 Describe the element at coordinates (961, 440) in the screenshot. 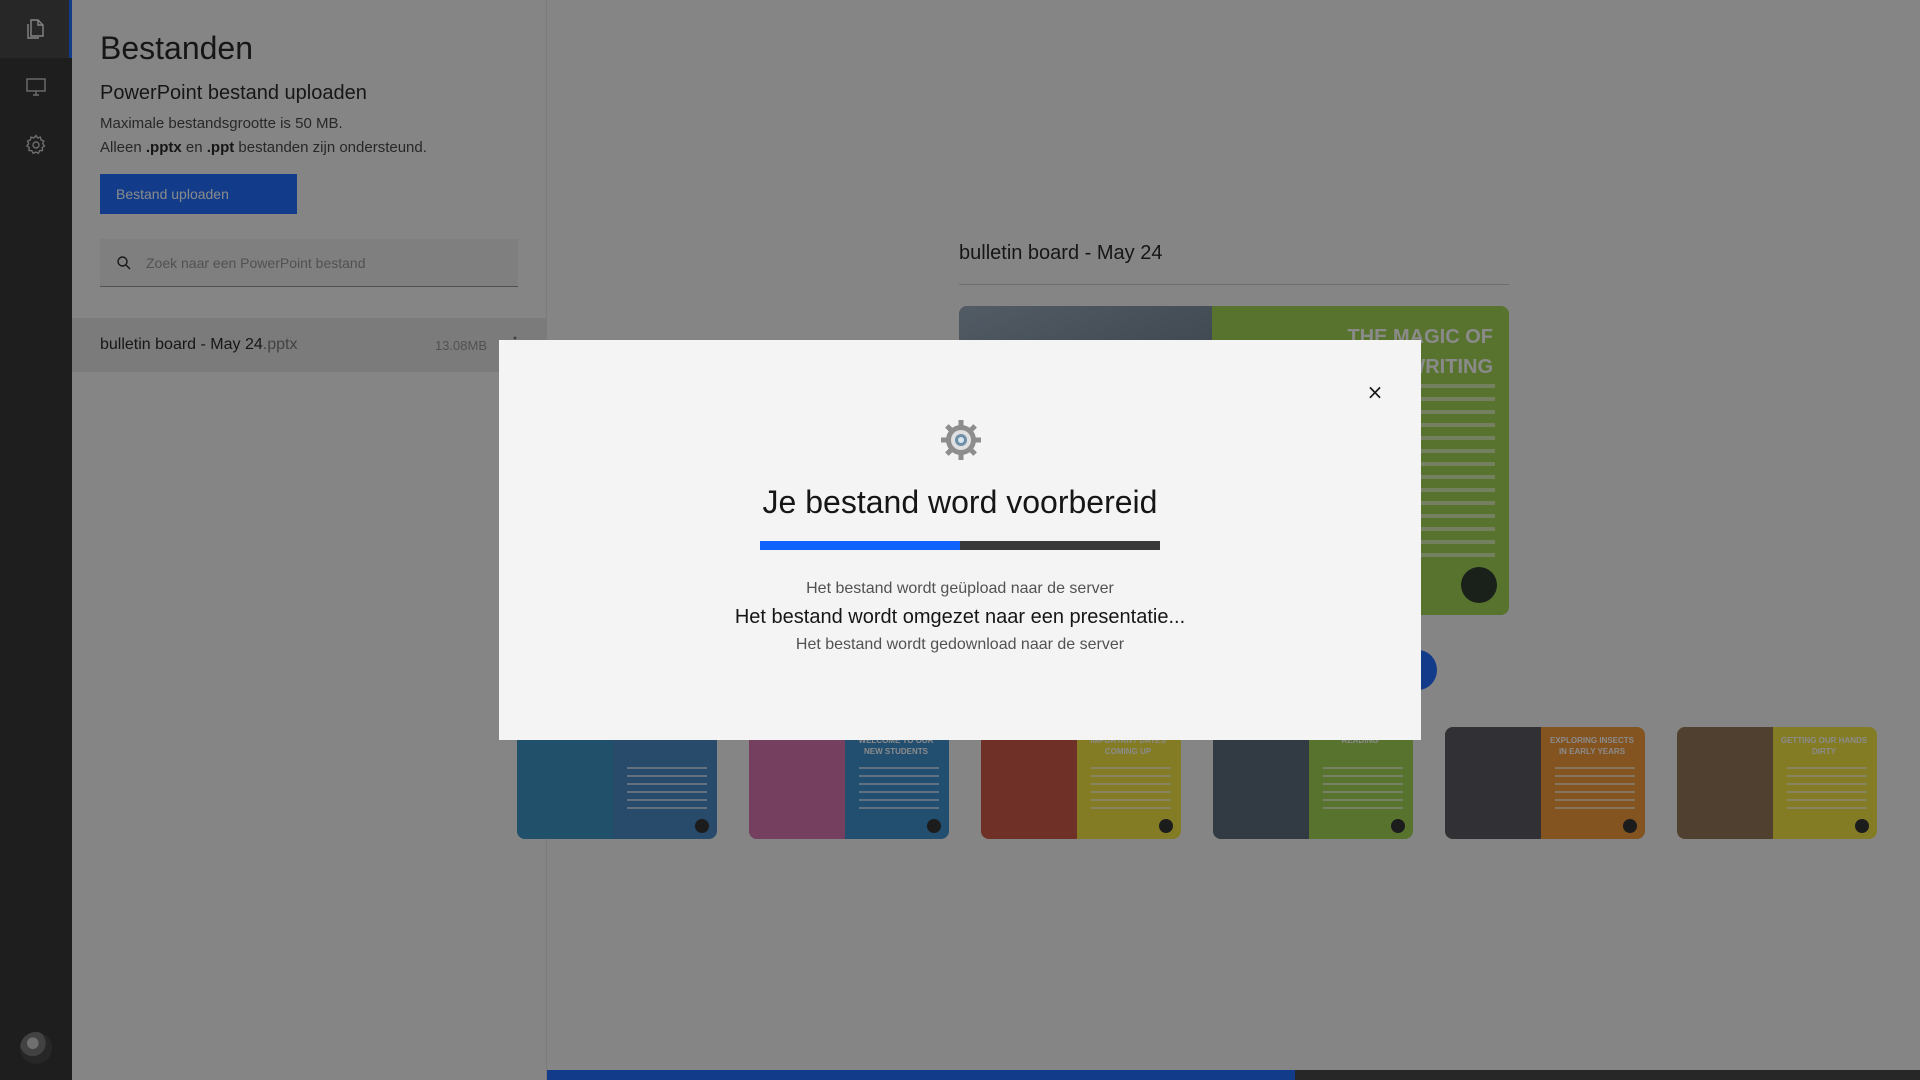

I see `gear-icon` at that location.